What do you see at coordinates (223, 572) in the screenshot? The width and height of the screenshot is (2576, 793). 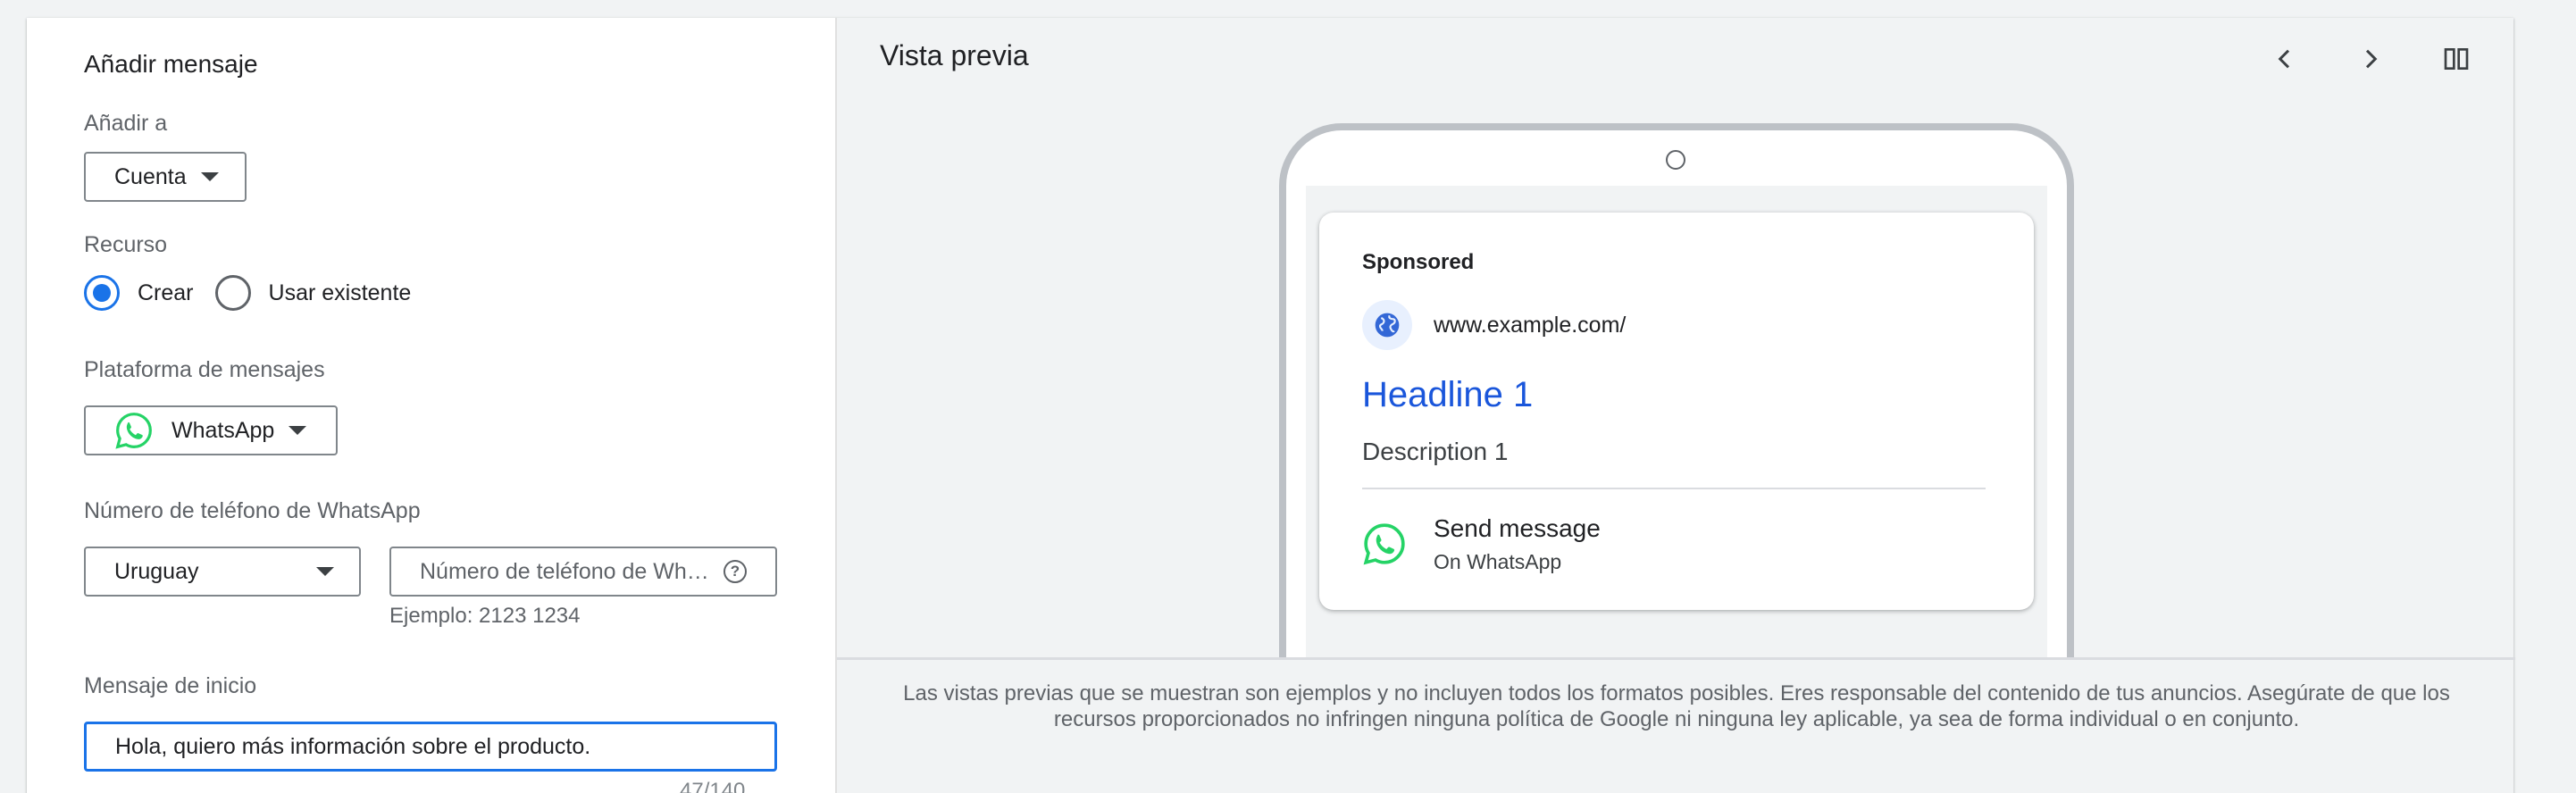 I see `country-dropdown: Uruguay` at bounding box center [223, 572].